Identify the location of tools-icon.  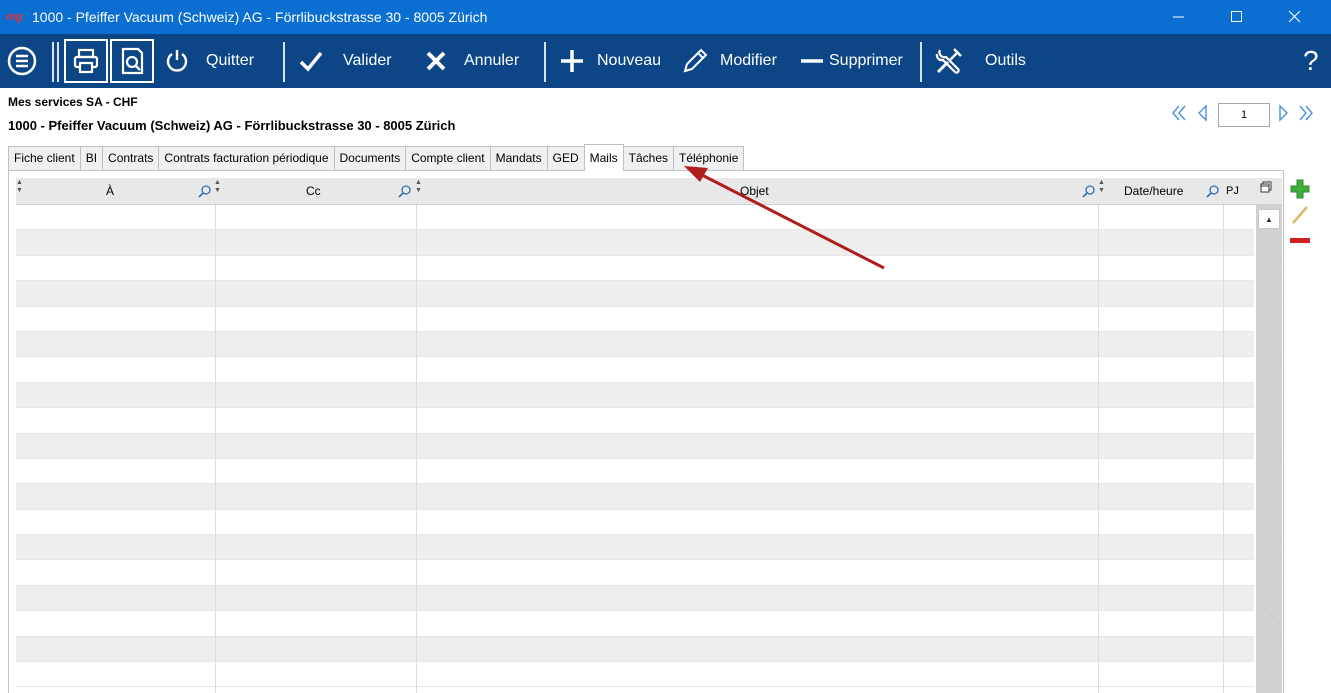
(948, 61).